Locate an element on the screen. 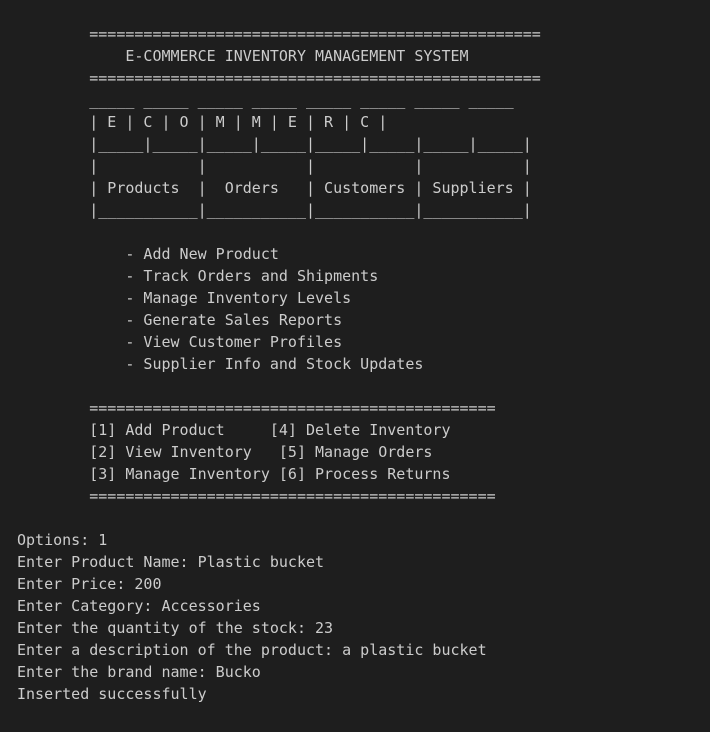 This screenshot has height=732, width=710. banner-title: E-COMMERCE INVENTORY MANAGEMENT SYSTEM is located at coordinates (243, 56).